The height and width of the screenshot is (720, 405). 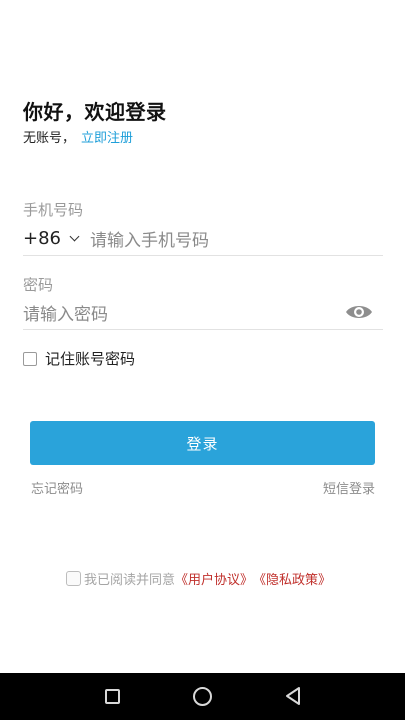 I want to click on privacy-policy-link: 《隐私政策》, so click(x=292, y=578).